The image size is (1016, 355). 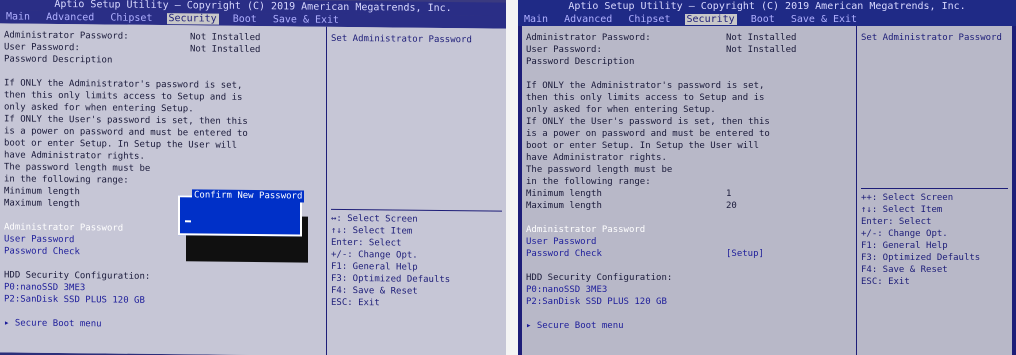 I want to click on description-line: The password length must be, so click(x=599, y=170).